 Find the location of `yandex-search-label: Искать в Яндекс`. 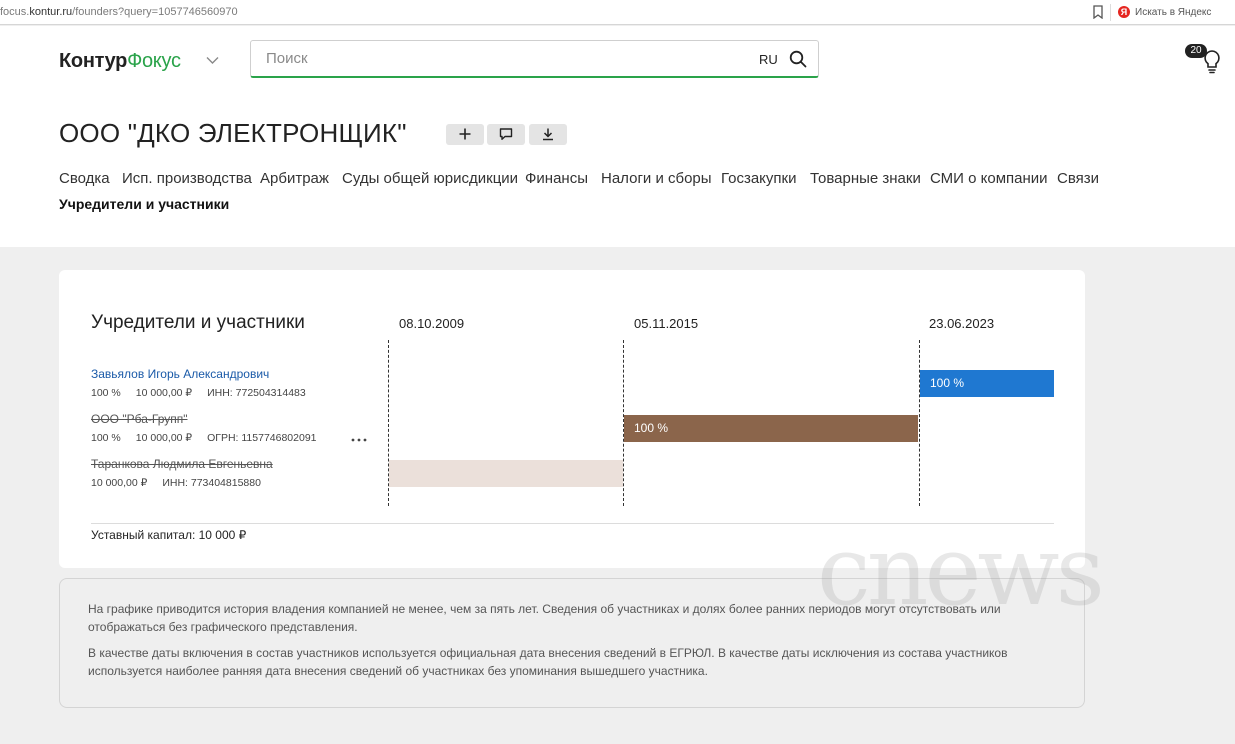

yandex-search-label: Искать в Яндекс is located at coordinates (1173, 12).